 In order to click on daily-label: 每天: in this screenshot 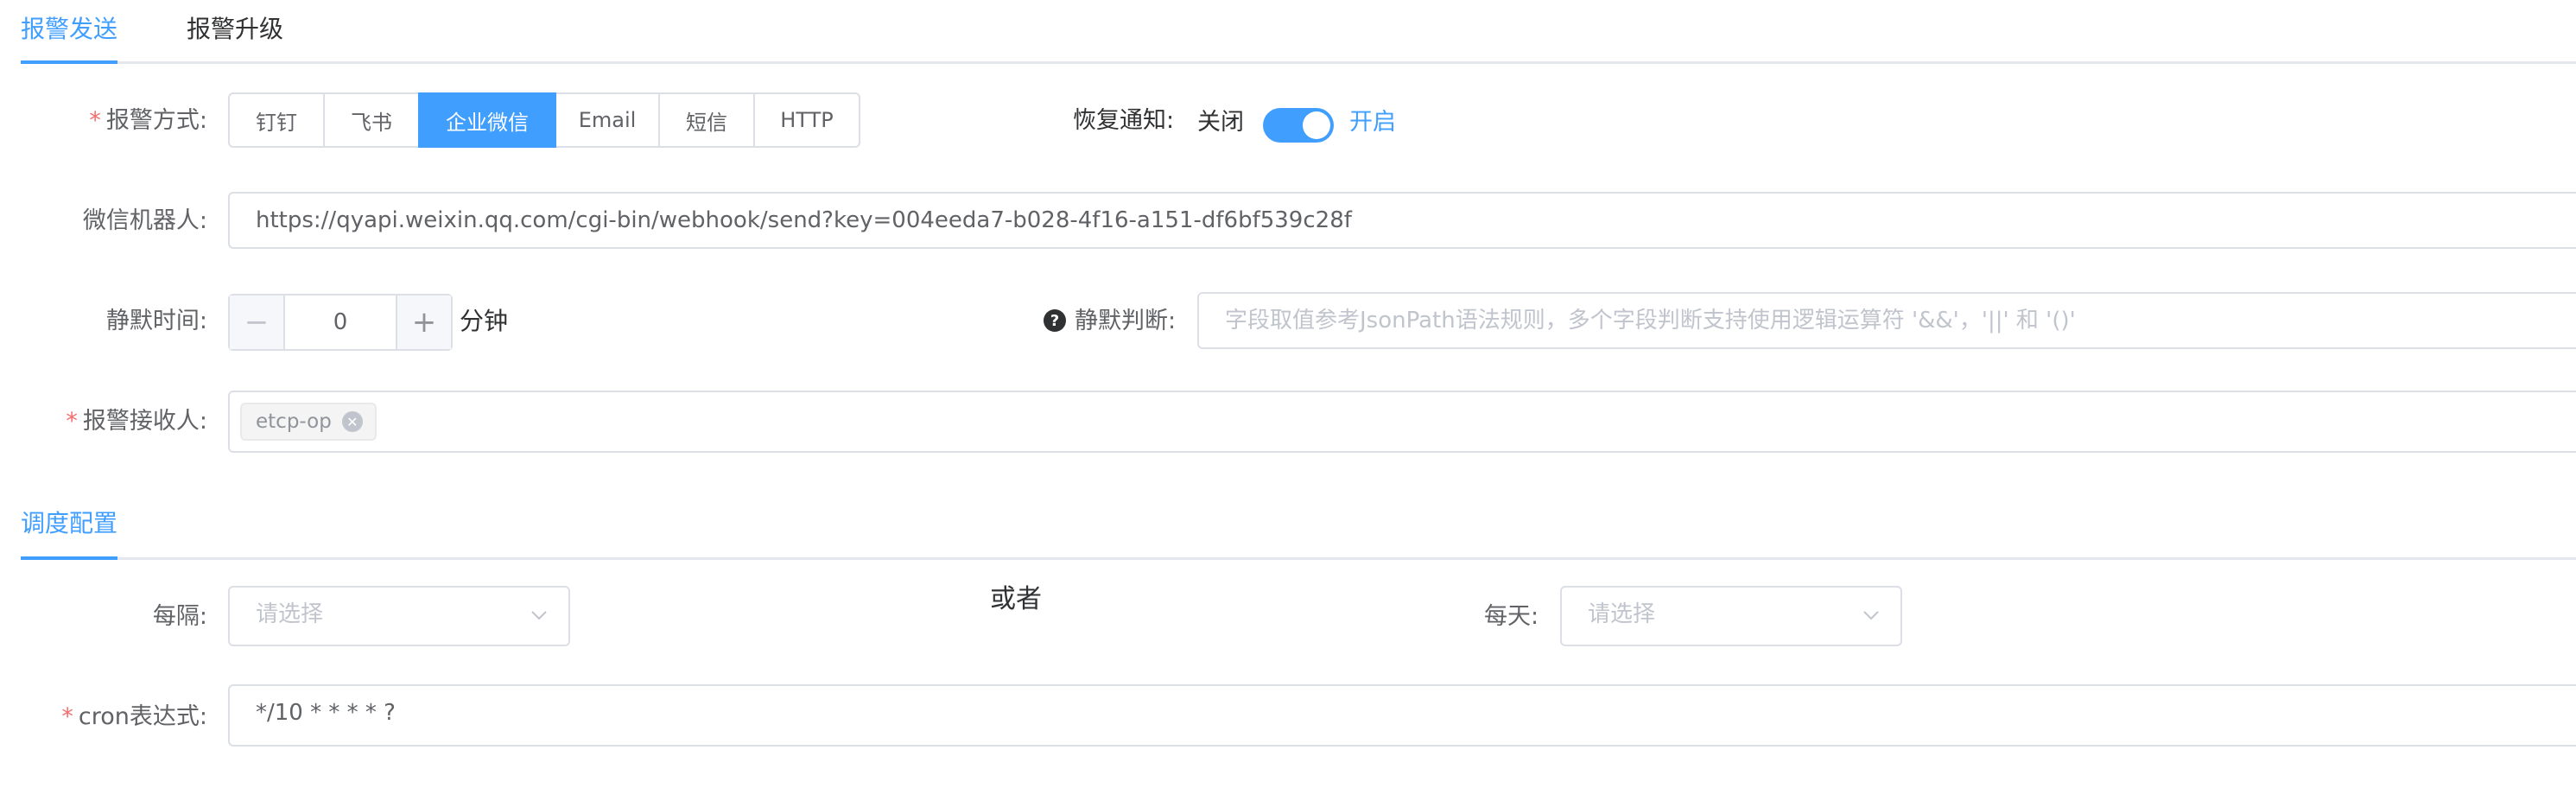, I will do `click(1511, 616)`.